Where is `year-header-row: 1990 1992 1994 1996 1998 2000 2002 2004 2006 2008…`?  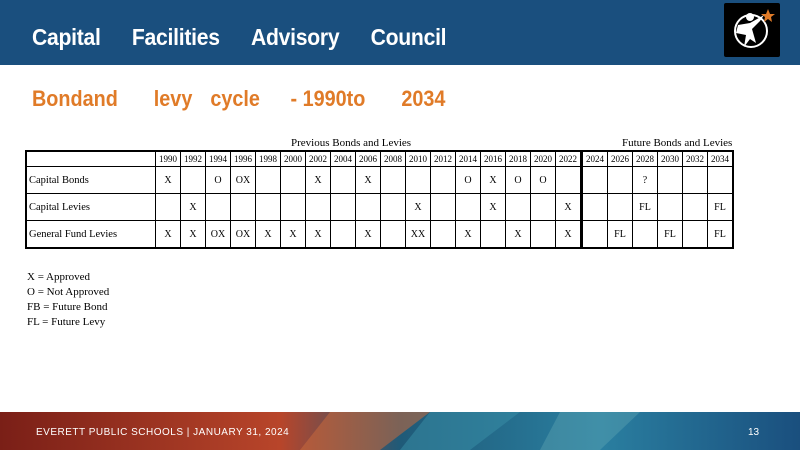 year-header-row: 1990 1992 1994 1996 1998 2000 2002 2004 2006 2008… is located at coordinates (379, 158).